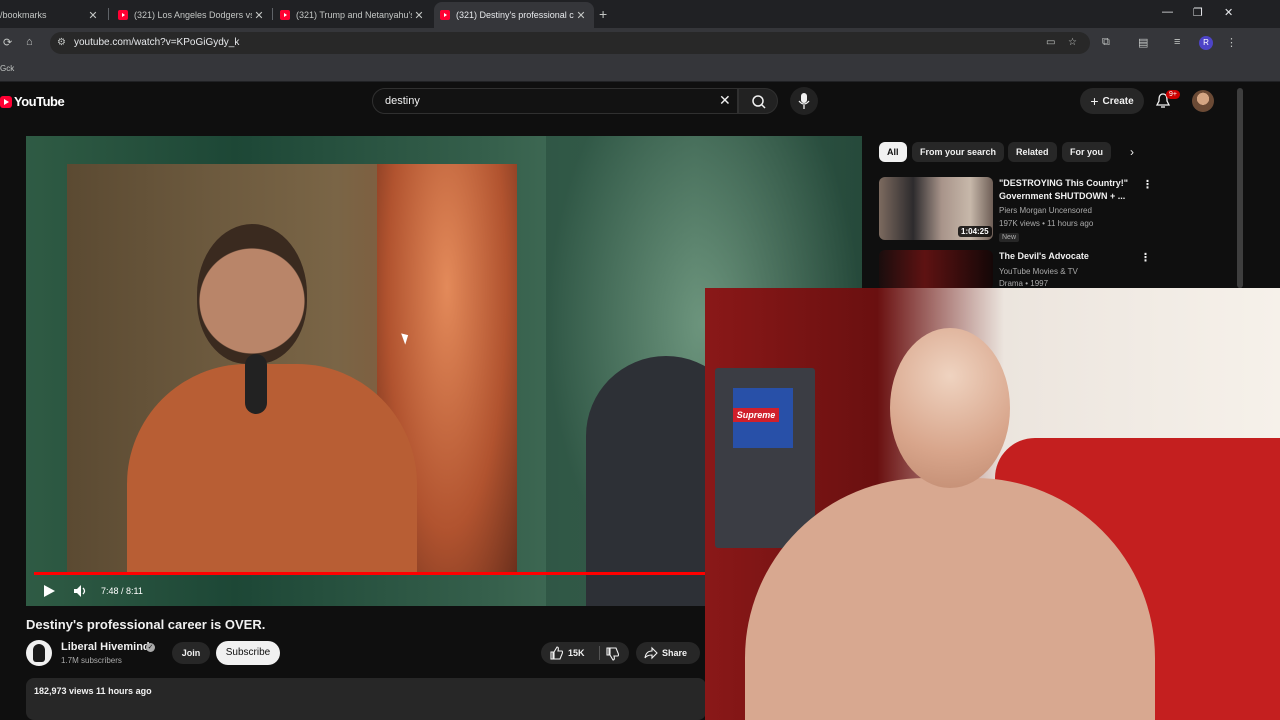 The height and width of the screenshot is (720, 1280). What do you see at coordinates (156, 42) in the screenshot?
I see `url-text: youtube.com/watch?v=KPoGiGydy_k` at bounding box center [156, 42].